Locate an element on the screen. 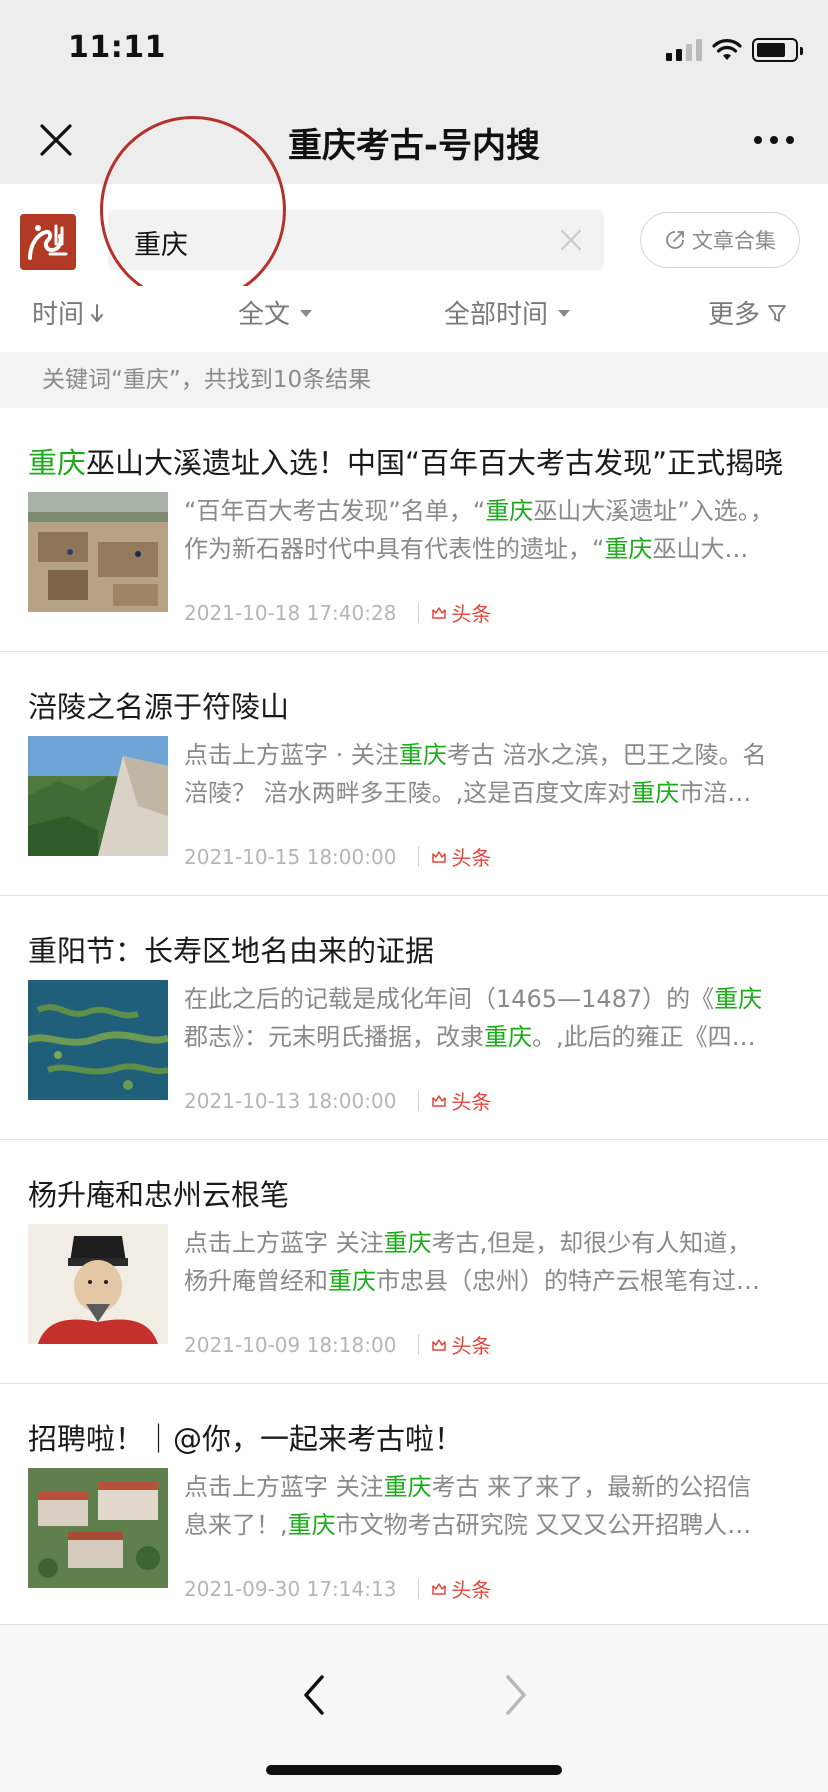  article-meta: 2021-10-18 17:40:28 头条 is located at coordinates (337, 612).